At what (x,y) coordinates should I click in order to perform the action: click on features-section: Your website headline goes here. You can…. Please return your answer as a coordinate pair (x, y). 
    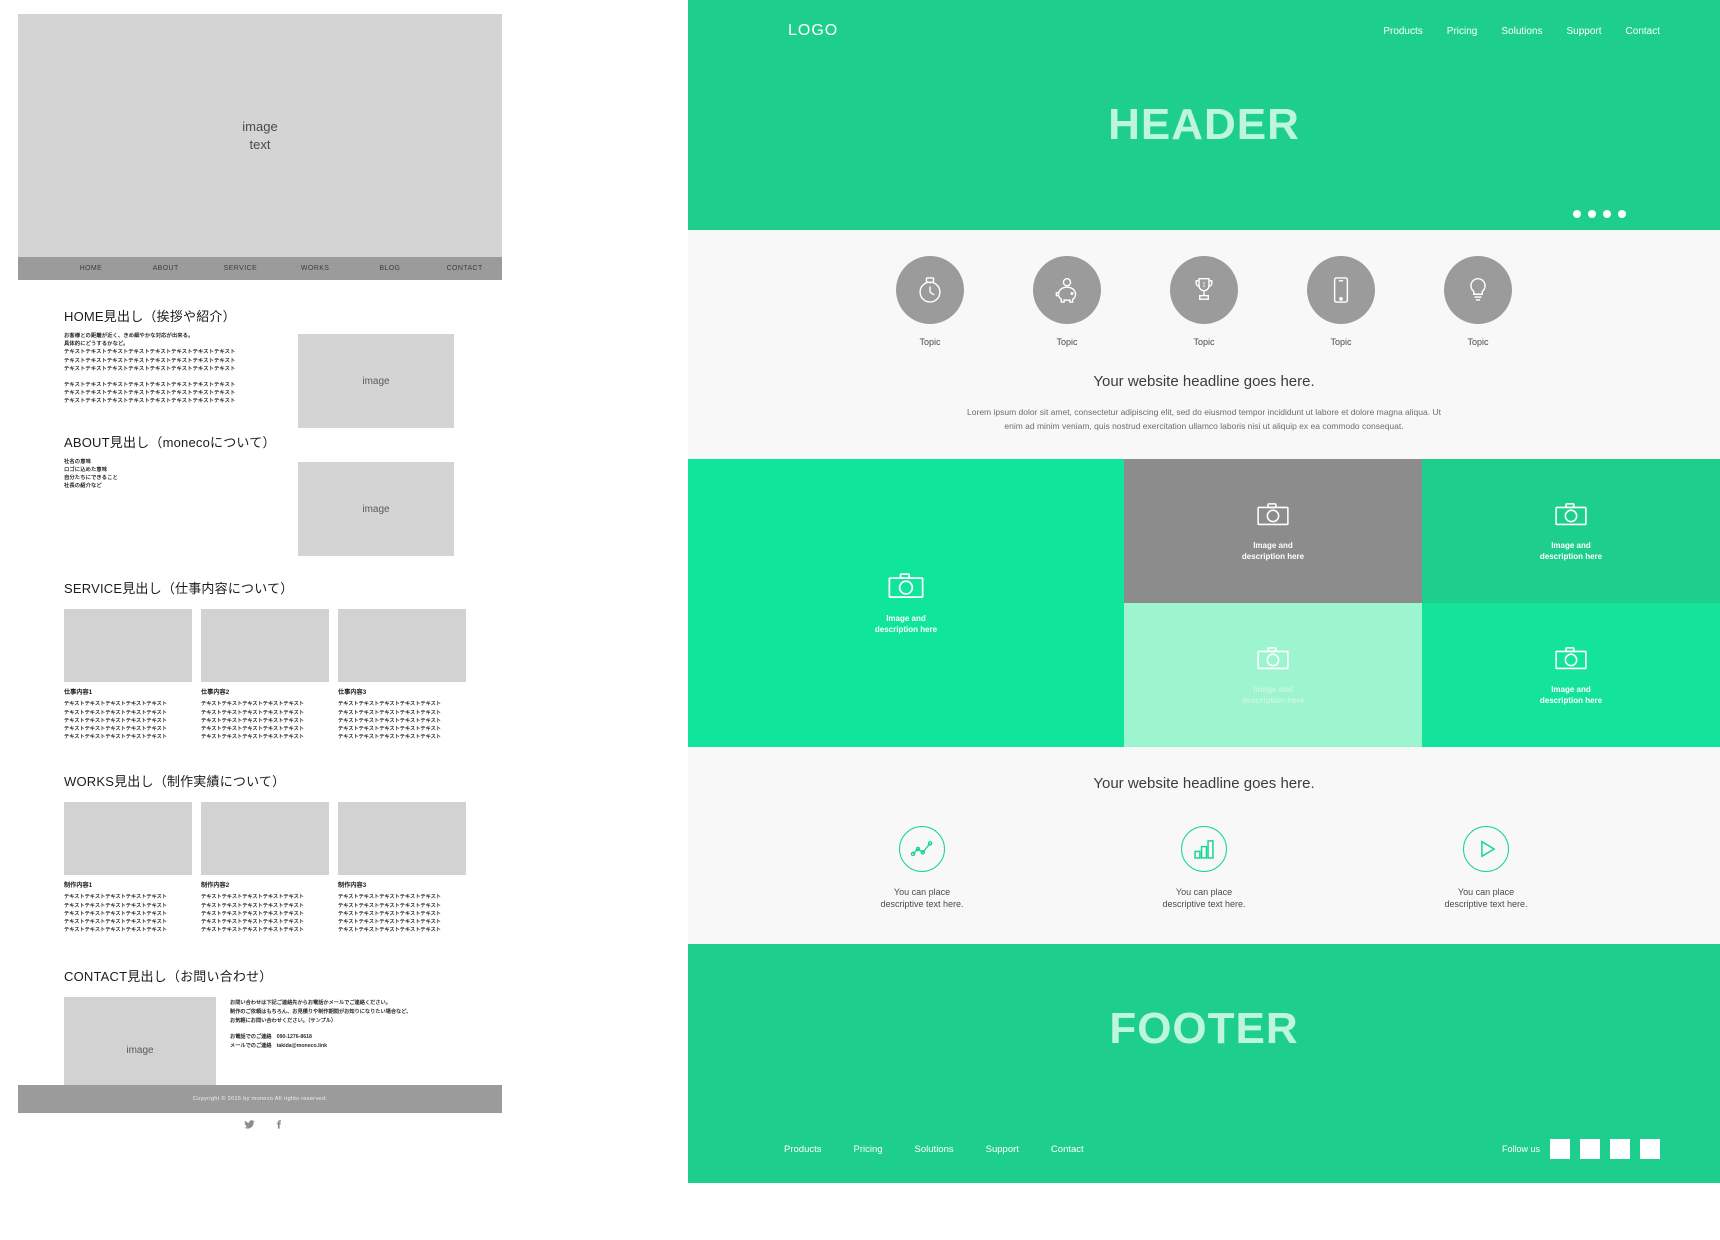
    Looking at the image, I should click on (1204, 845).